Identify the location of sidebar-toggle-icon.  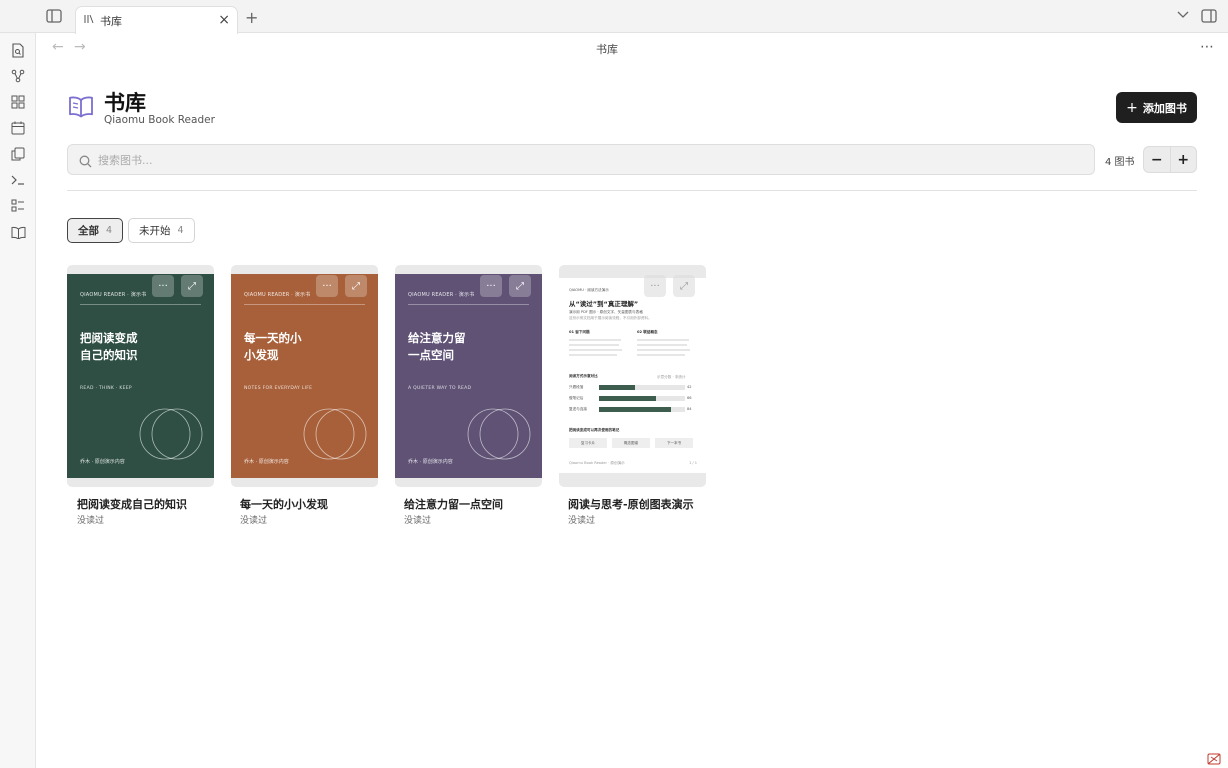
(54, 16).